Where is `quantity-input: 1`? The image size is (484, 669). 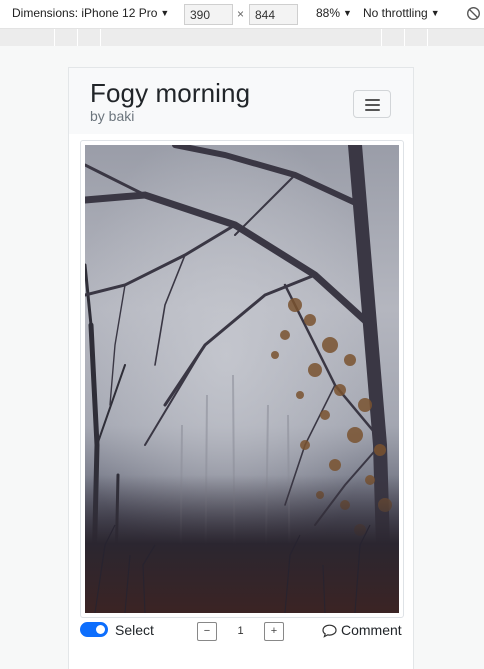
quantity-input: 1 is located at coordinates (240, 631).